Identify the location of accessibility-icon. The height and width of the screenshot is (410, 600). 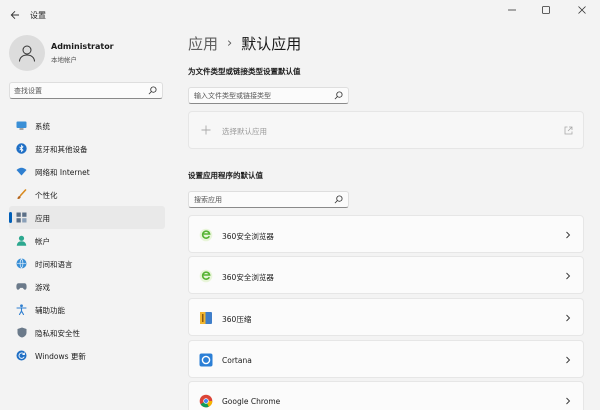
(21, 309).